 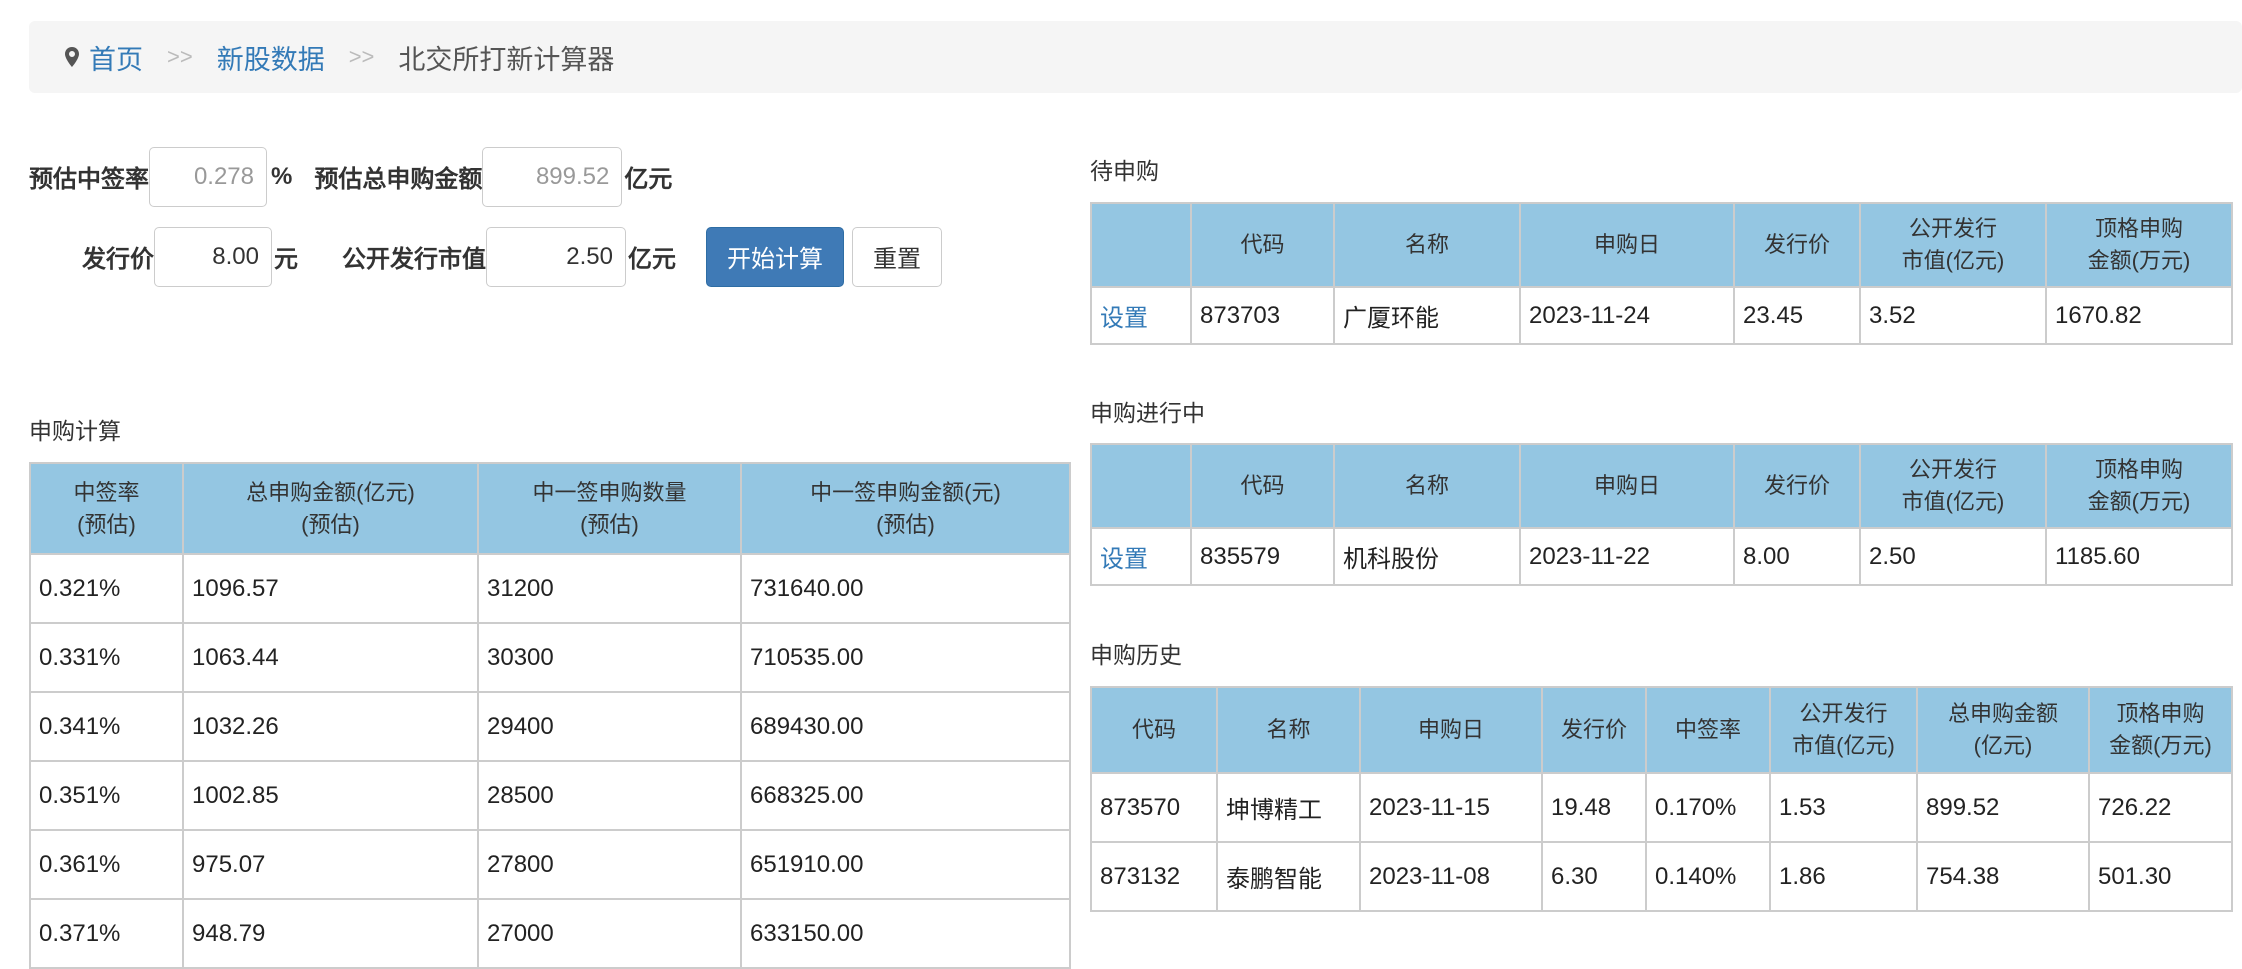 I want to click on table-row: 0.321% 1096.57 31200 731640.00, so click(x=550, y=588).